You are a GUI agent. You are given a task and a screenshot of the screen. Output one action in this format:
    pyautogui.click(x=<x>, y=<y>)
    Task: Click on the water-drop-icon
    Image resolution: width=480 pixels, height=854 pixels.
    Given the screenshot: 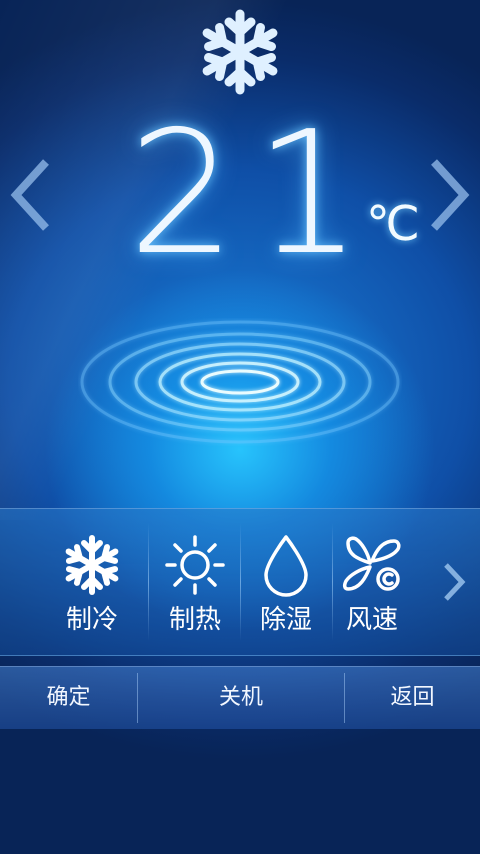 What is the action you would take?
    pyautogui.click(x=286, y=566)
    